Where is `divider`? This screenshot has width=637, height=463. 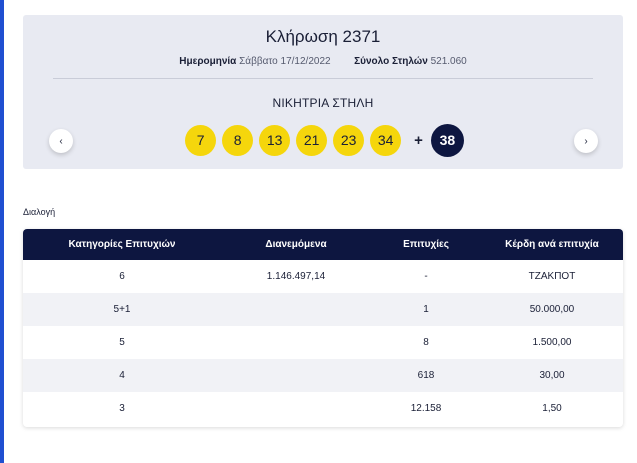 divider is located at coordinates (323, 78).